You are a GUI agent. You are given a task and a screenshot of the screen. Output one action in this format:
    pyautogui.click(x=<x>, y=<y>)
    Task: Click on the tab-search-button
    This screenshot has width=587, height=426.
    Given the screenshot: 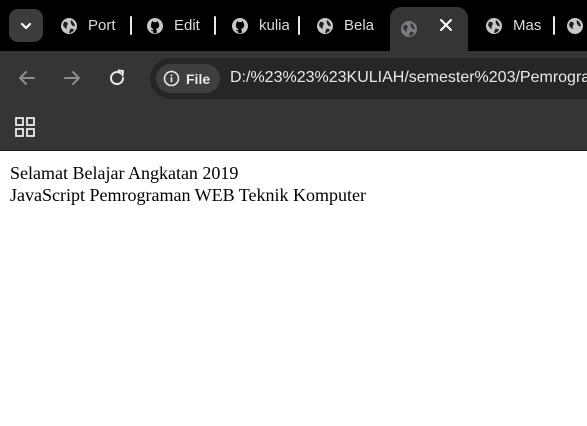 What is the action you would take?
    pyautogui.click(x=26, y=25)
    